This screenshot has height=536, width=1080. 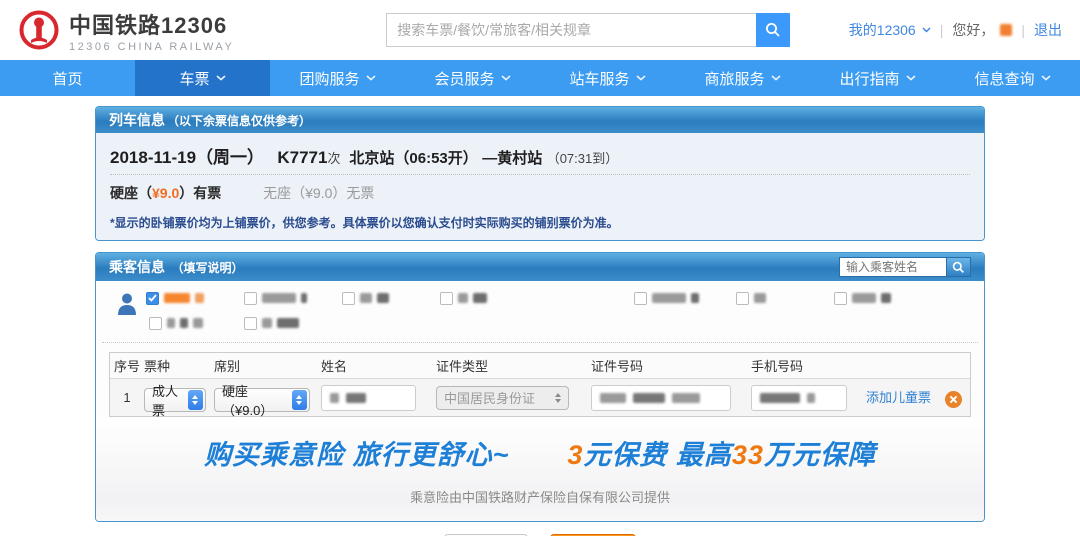 I want to click on nav-item-tickets: 车票, so click(x=202, y=78).